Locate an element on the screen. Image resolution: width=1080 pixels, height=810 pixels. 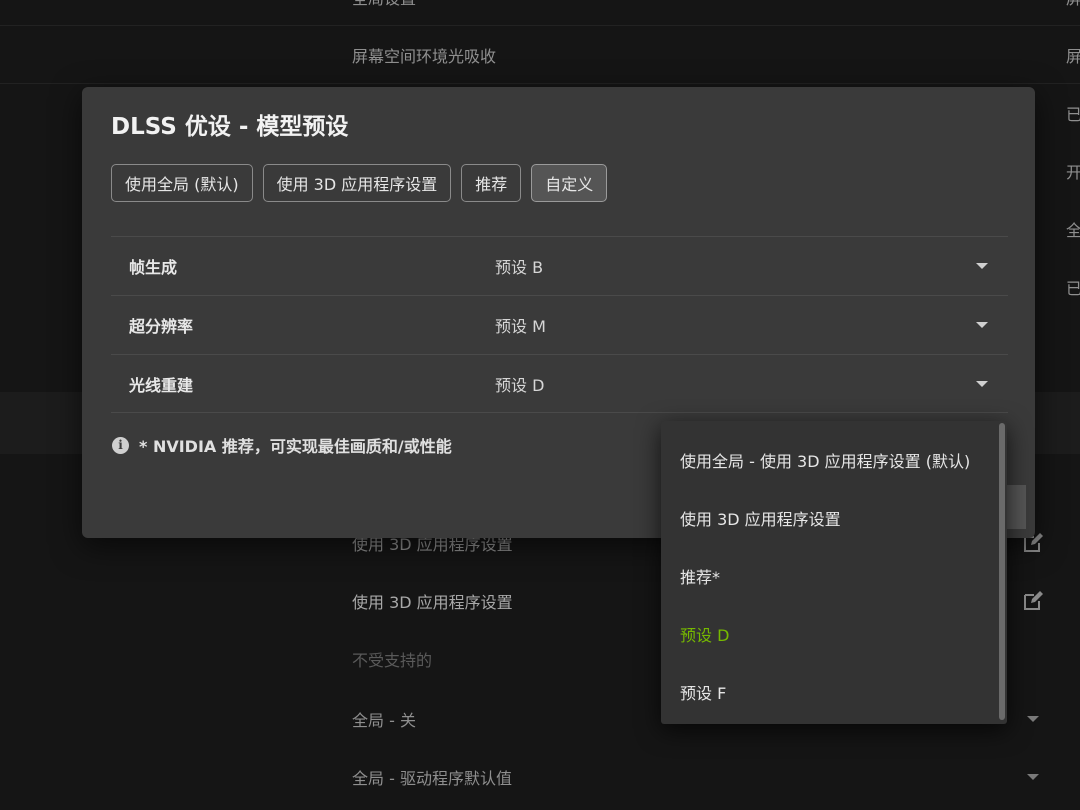
bg-setting-label: 全局设置 is located at coordinates (384, 4).